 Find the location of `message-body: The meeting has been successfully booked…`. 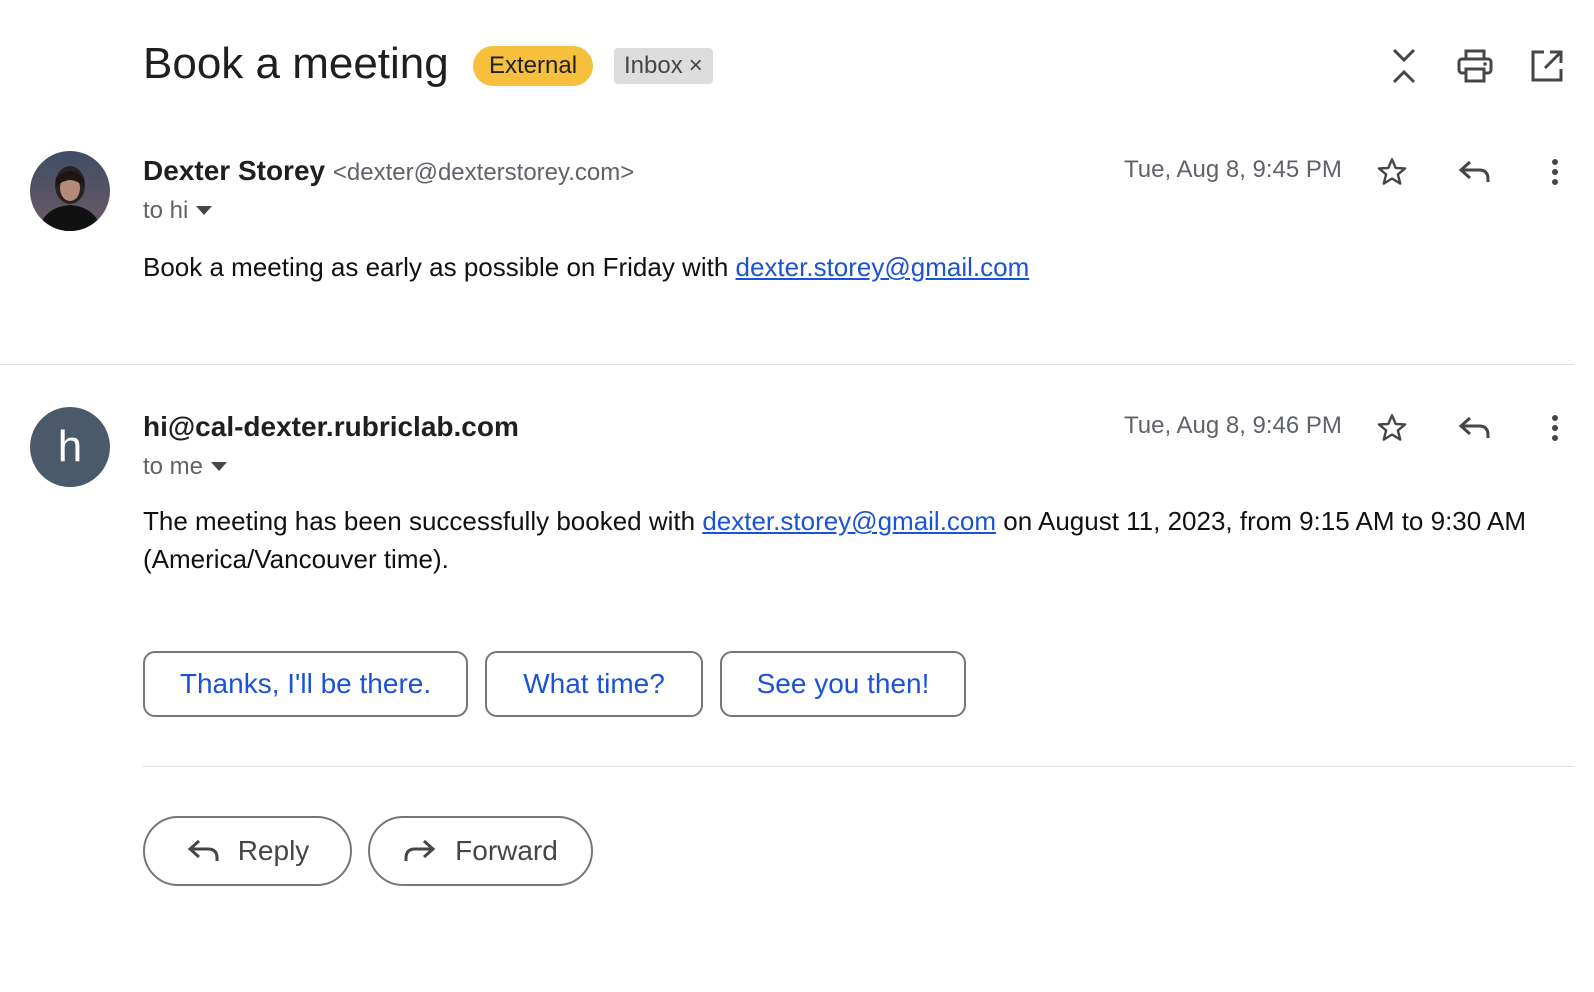

message-body: The meeting has been successfully booked… is located at coordinates (853, 540).